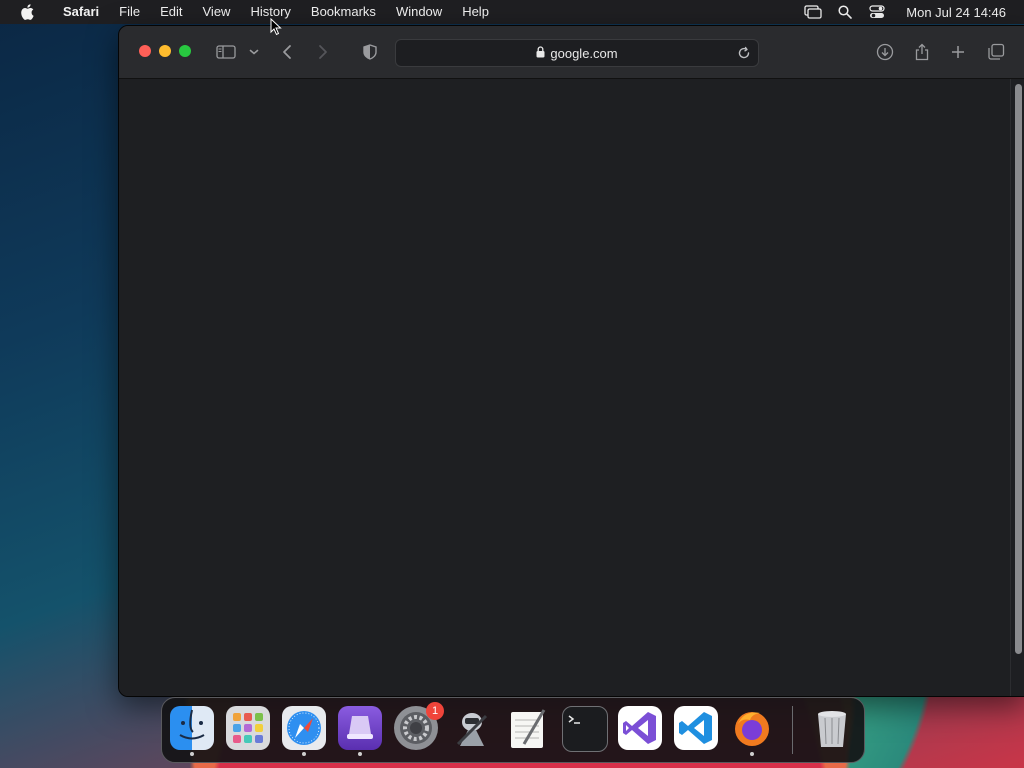 The image size is (1024, 768). Describe the element at coordinates (248, 728) in the screenshot. I see `dock-launchpad-icon` at that location.